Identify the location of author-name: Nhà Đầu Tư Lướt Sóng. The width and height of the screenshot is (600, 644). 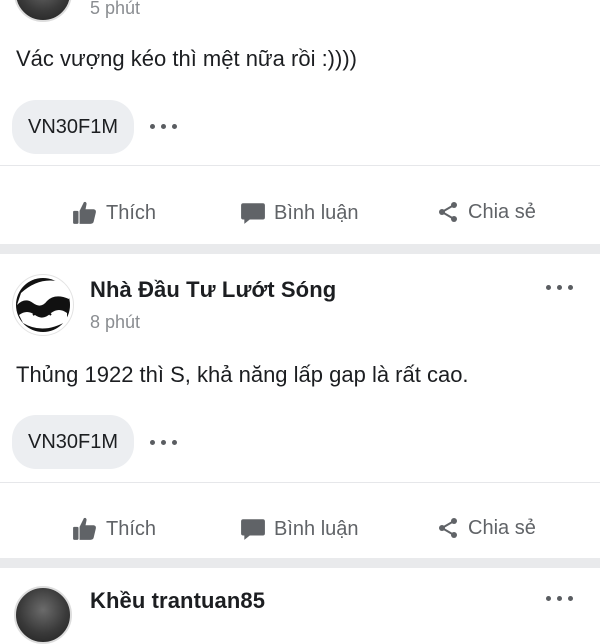
(213, 290).